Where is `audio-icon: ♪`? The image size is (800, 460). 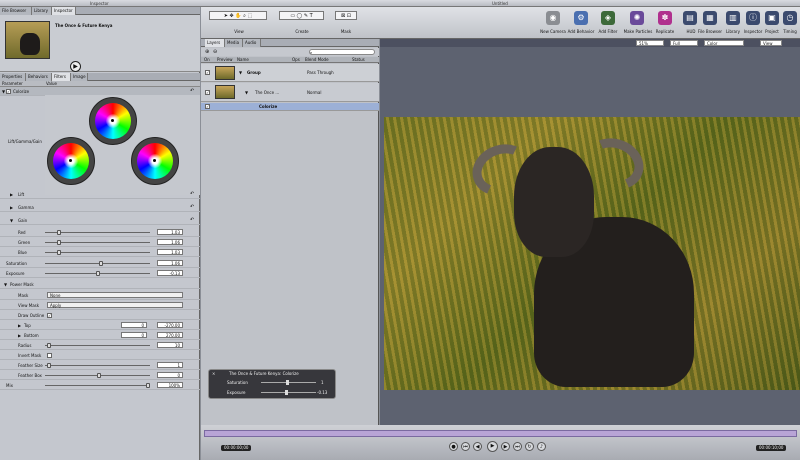
audio-icon: ♪ is located at coordinates (541, 446).